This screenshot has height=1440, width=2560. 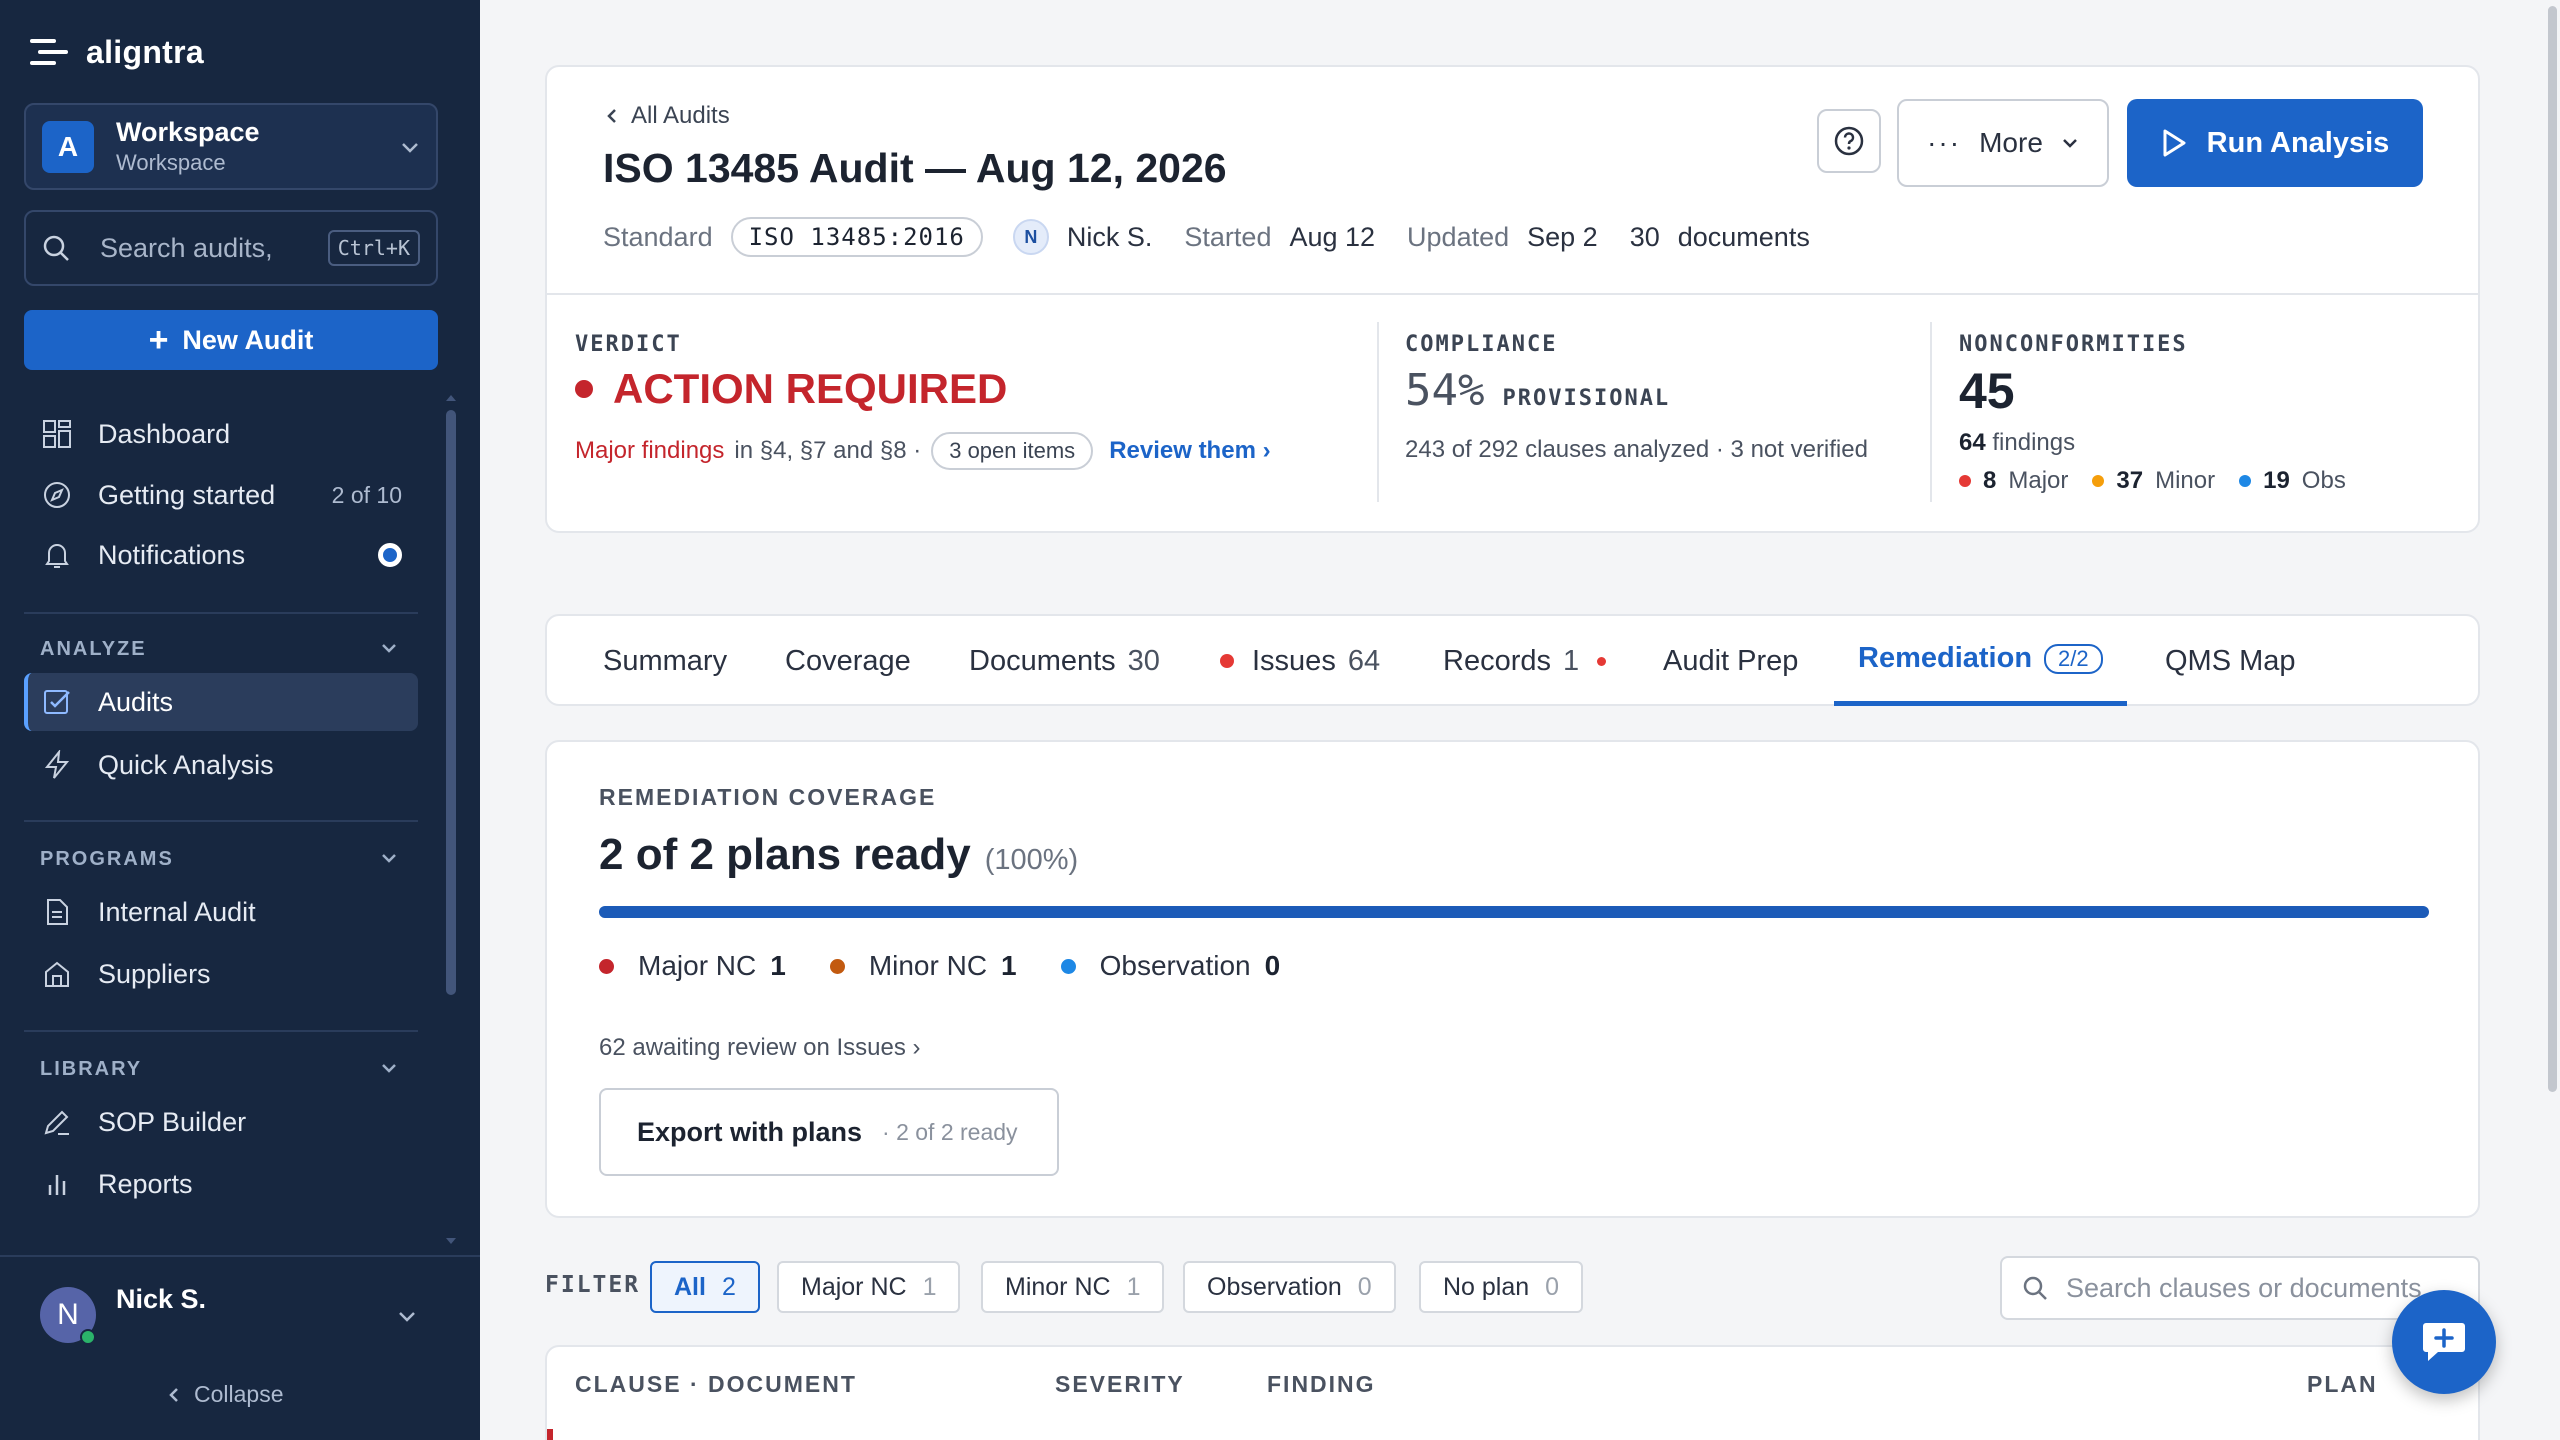 I want to click on filter-chip-major-nc: Major NC 1, so click(x=869, y=1287).